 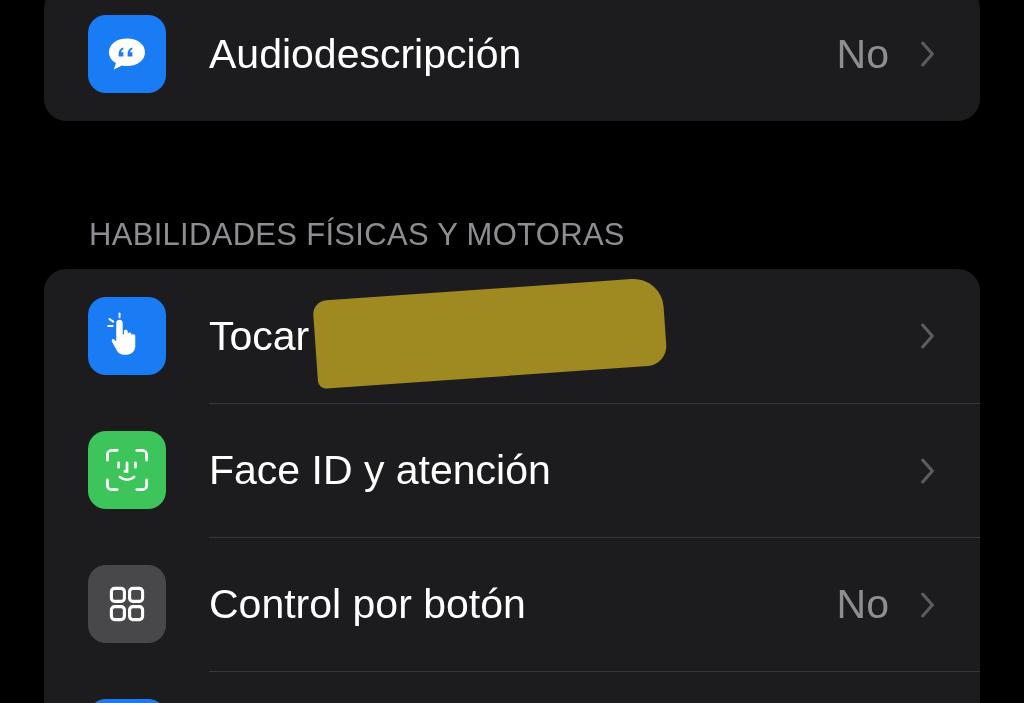 I want to click on row-label: Audiodescripción, so click(x=365, y=54).